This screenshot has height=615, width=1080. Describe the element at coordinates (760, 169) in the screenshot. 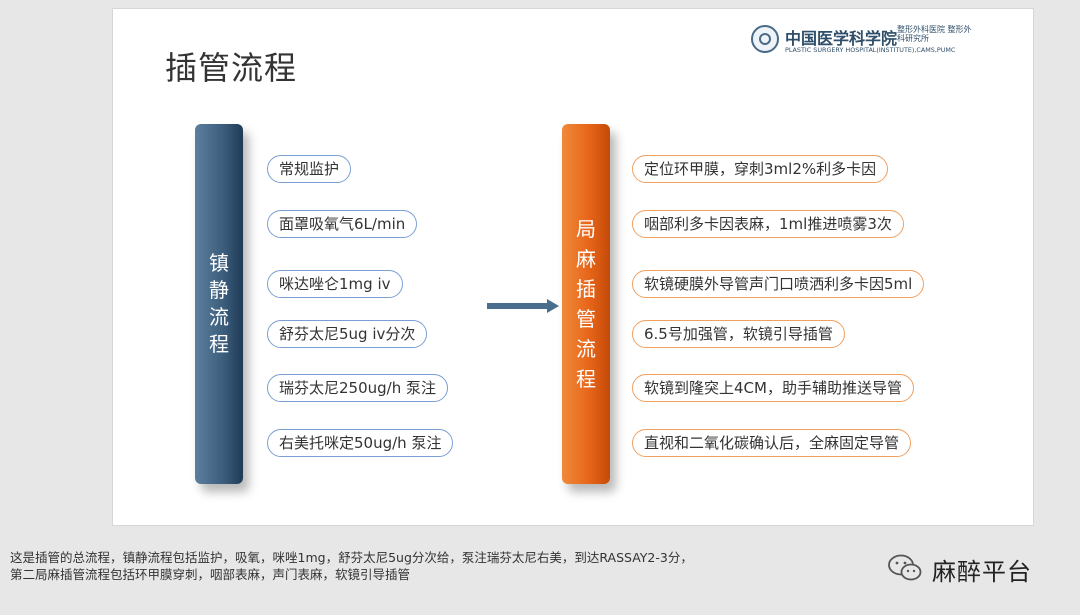

I see `intubation-step-1: 定位环甲膜，穿刺3ml2%利多卡因` at that location.